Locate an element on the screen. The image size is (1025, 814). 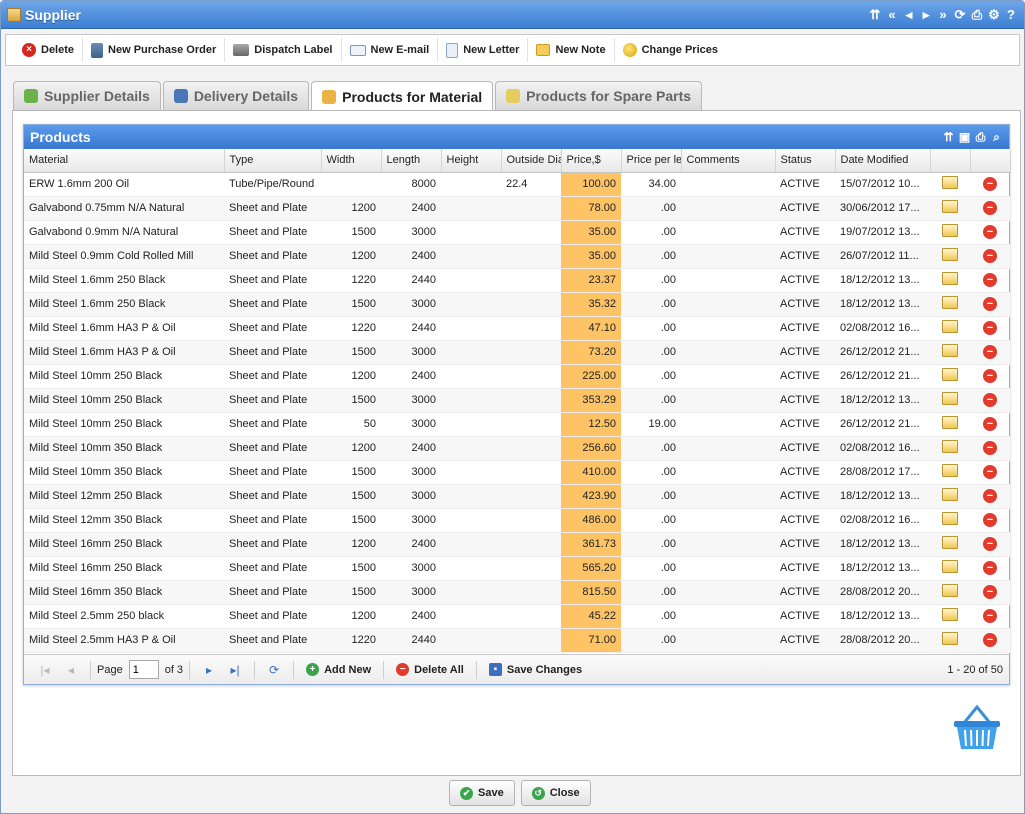
add-new-button: + Add New is located at coordinates (338, 669).